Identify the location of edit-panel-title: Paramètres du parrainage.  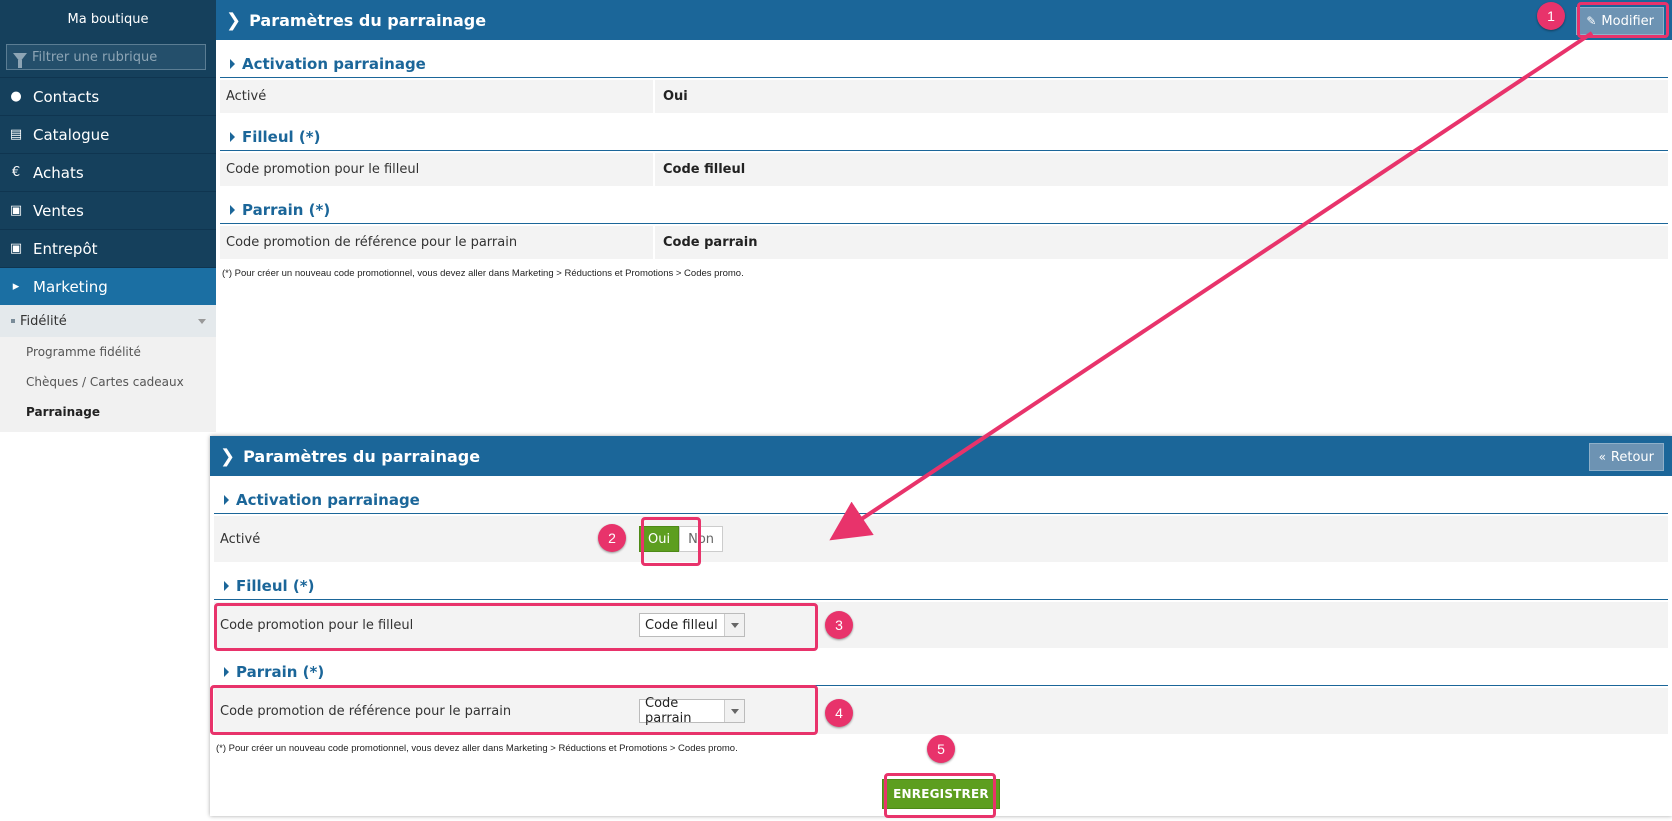
(362, 456).